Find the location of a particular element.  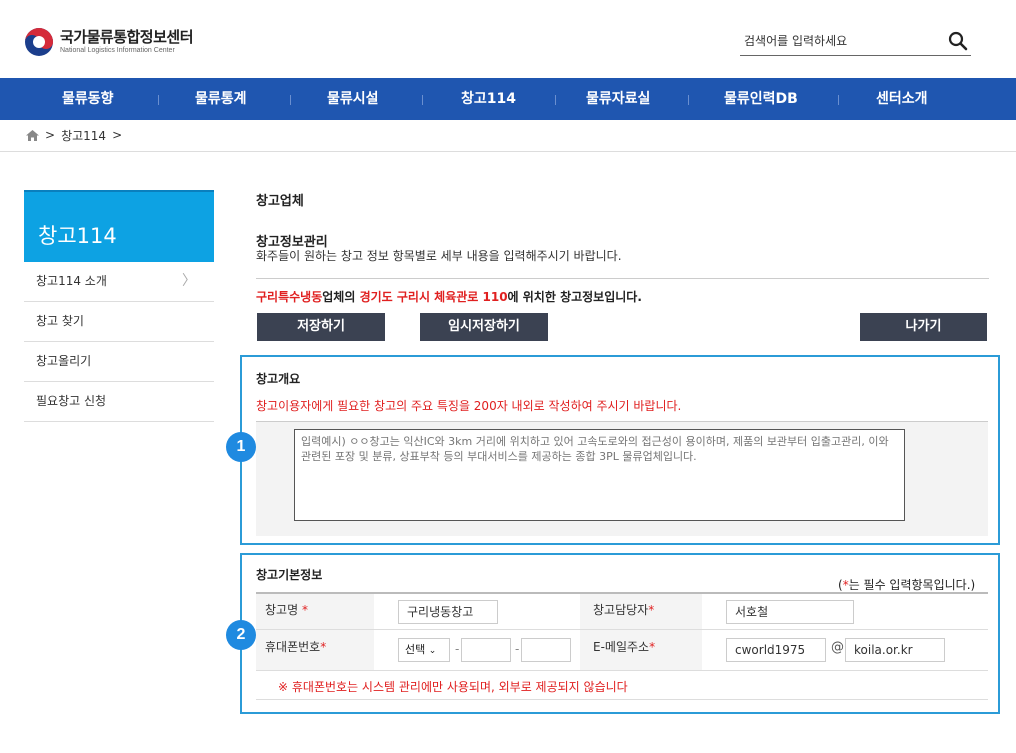

chevron-right-icon: 〉 is located at coordinates (189, 281).